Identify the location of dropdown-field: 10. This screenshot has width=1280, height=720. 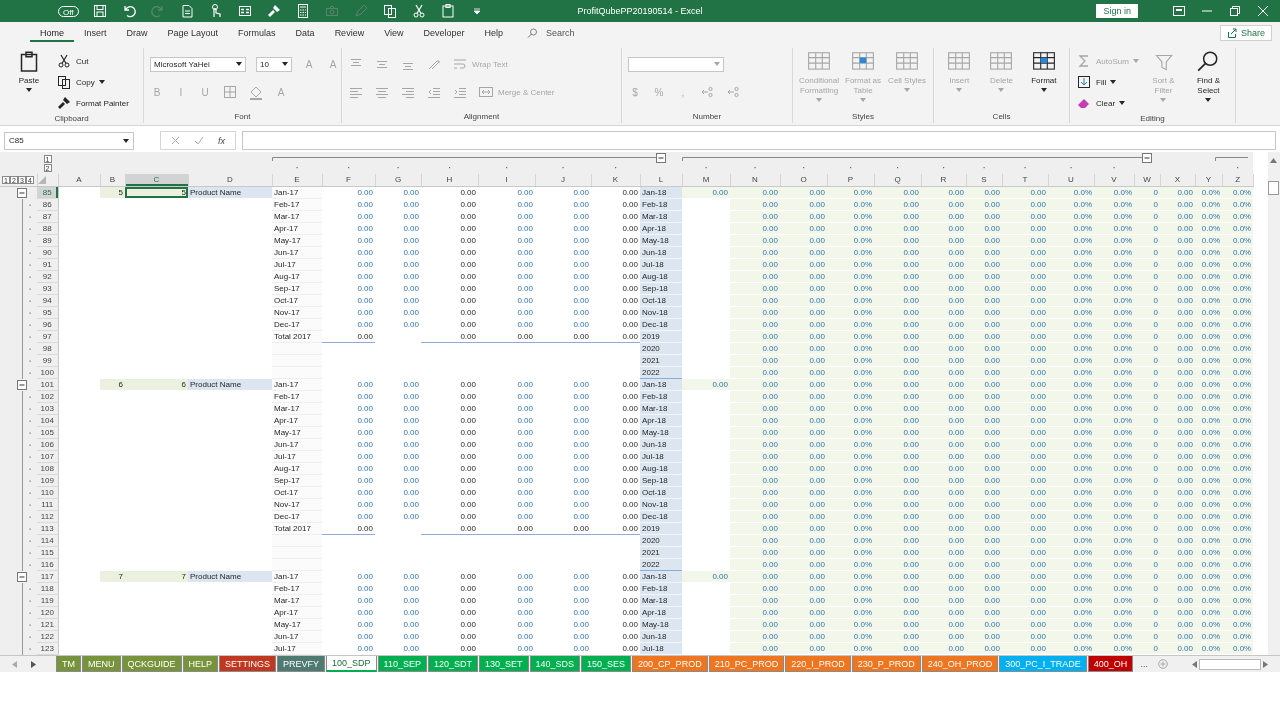
(274, 64).